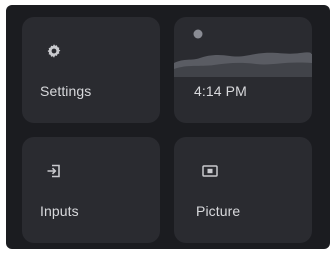 This screenshot has width=335, height=254. I want to click on moon-icon, so click(198, 34).